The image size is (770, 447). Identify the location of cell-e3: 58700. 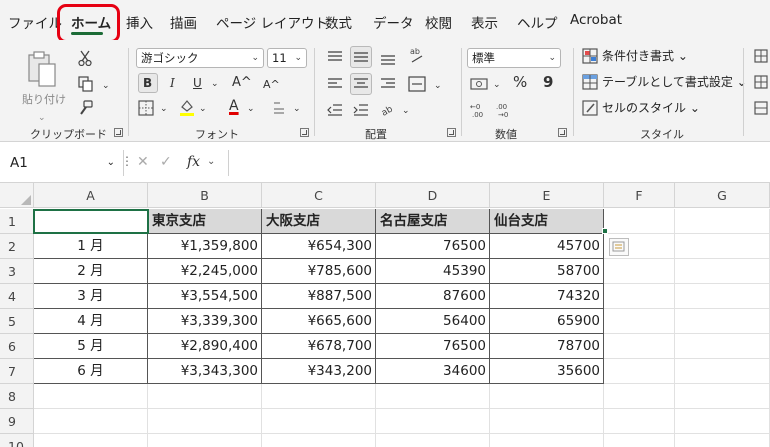
(547, 271).